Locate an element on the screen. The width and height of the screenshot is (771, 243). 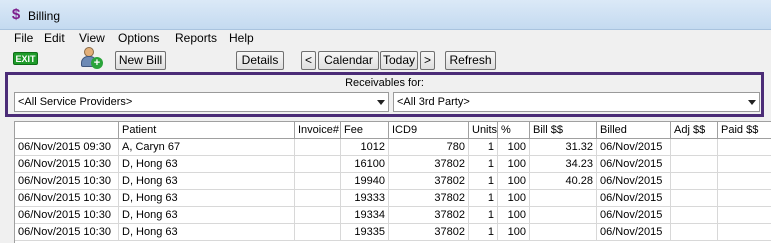
column-header: Patient is located at coordinates (207, 130).